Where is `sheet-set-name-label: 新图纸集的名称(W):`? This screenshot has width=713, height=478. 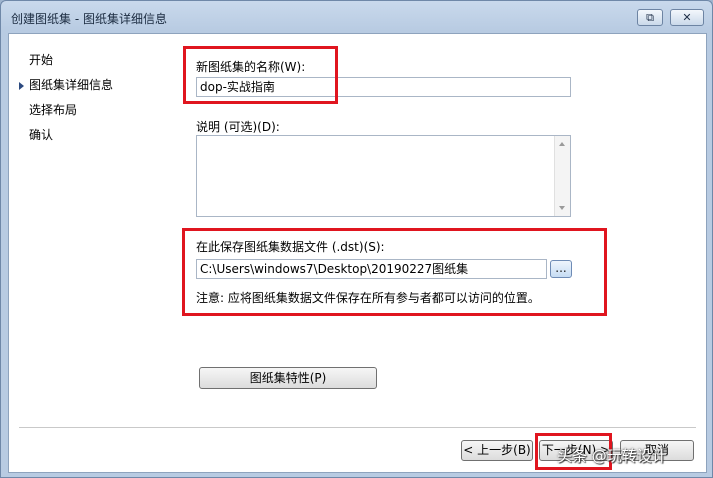
sheet-set-name-label: 新图纸集的名称(W): is located at coordinates (251, 67).